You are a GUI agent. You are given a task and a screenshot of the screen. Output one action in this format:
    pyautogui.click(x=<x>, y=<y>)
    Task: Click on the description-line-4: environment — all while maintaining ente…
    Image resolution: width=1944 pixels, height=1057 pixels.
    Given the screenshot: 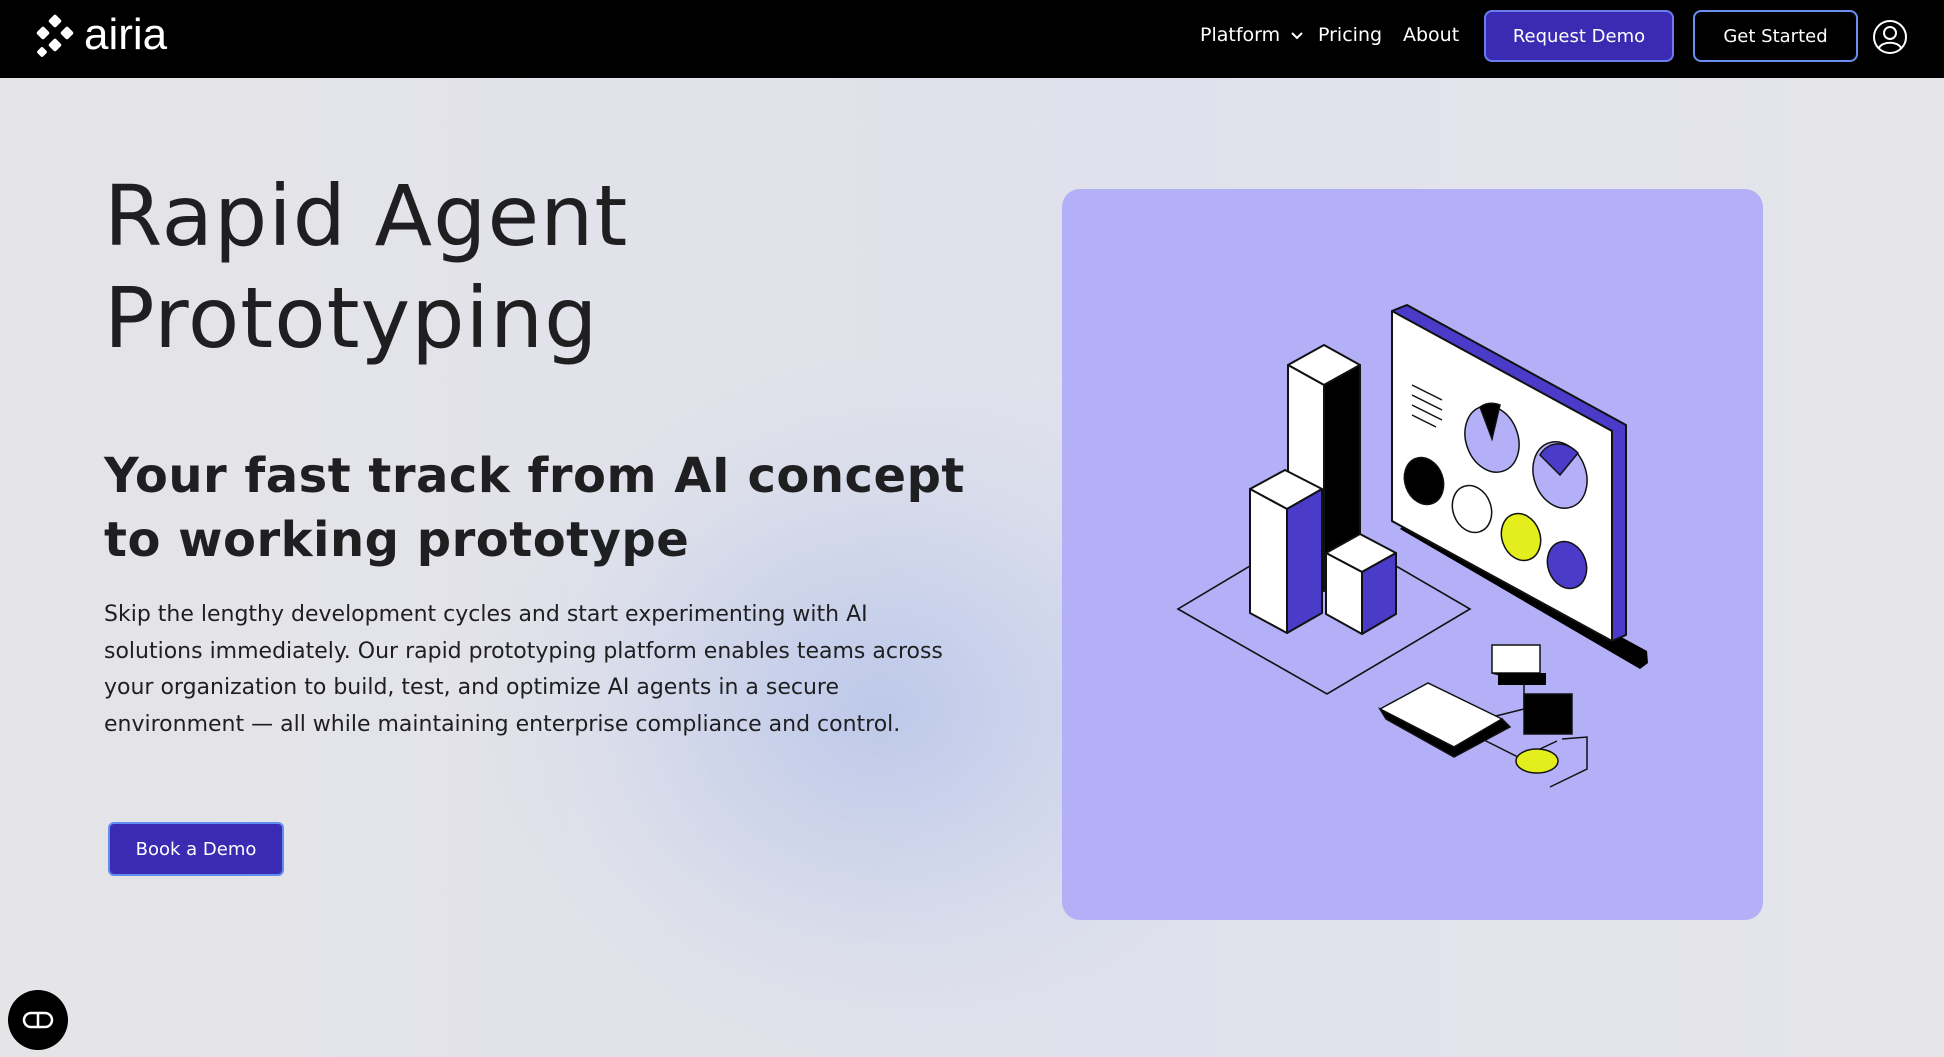 What is the action you would take?
    pyautogui.click(x=502, y=724)
    